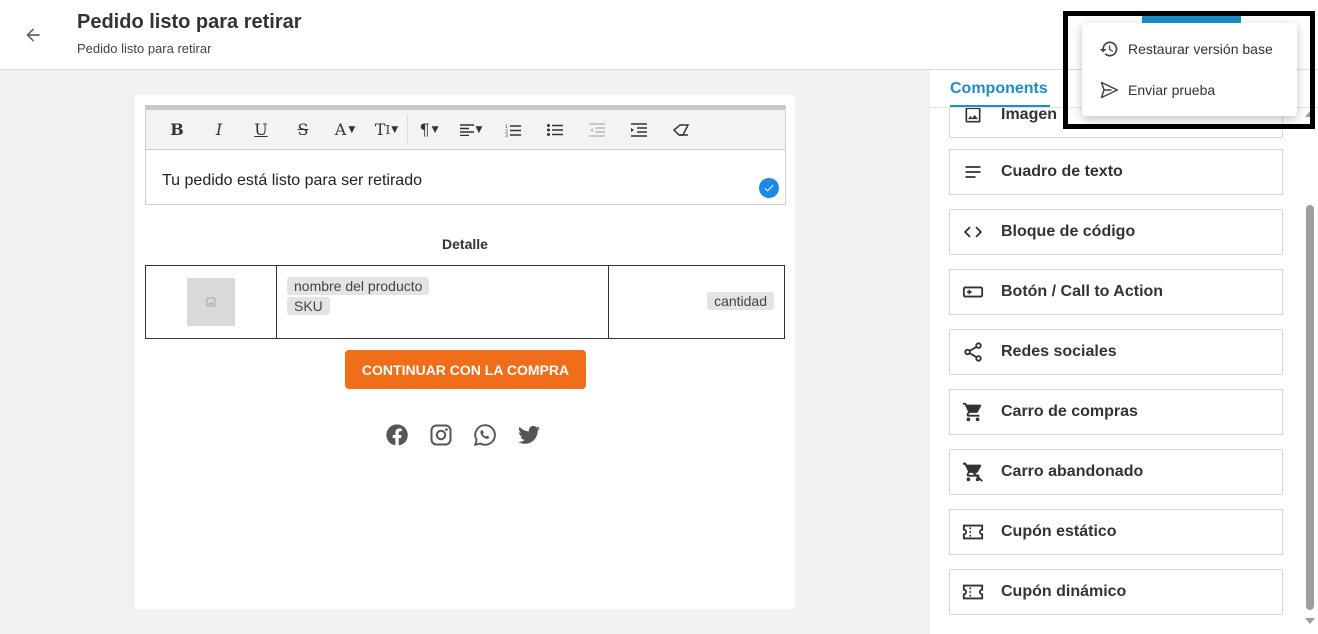 The width and height of the screenshot is (1318, 634). What do you see at coordinates (1116, 292) in the screenshot?
I see `component-button-cta: Botón / Call to Action` at bounding box center [1116, 292].